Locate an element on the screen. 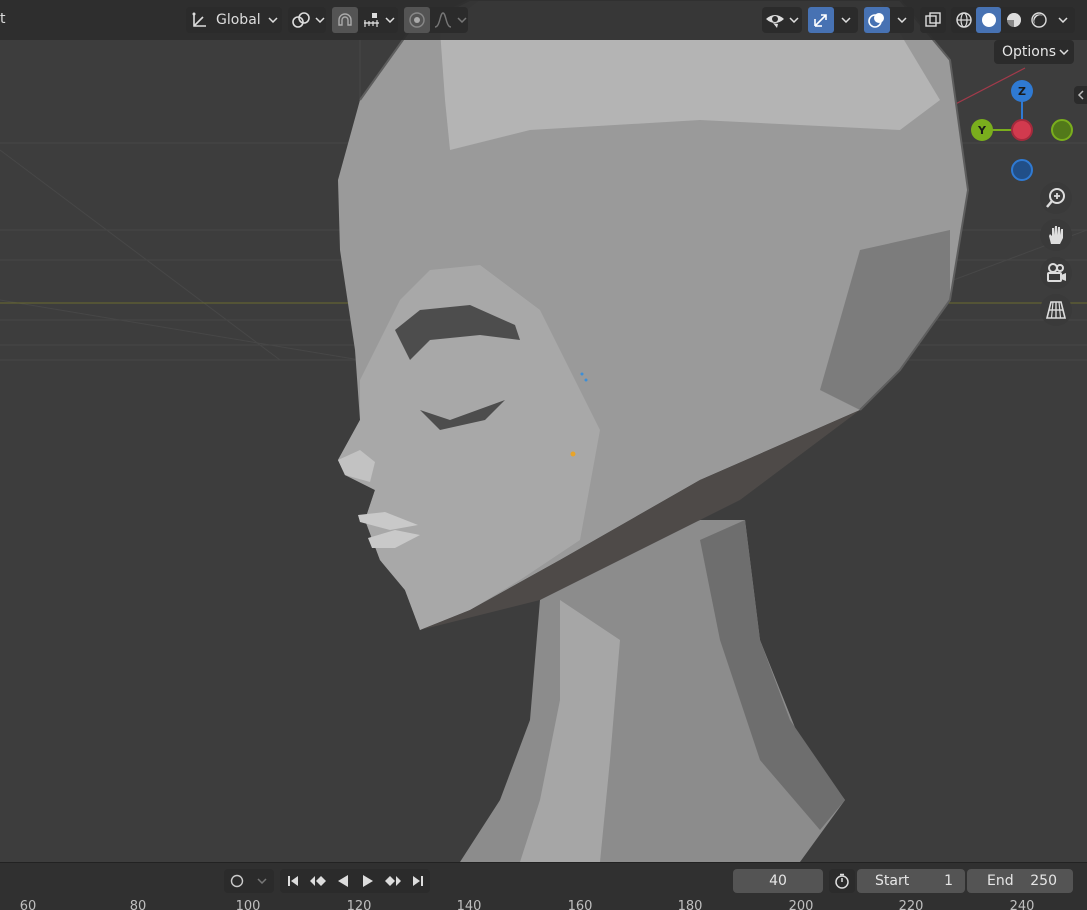  transform-orientation-dropdown: Global is located at coordinates (234, 20).